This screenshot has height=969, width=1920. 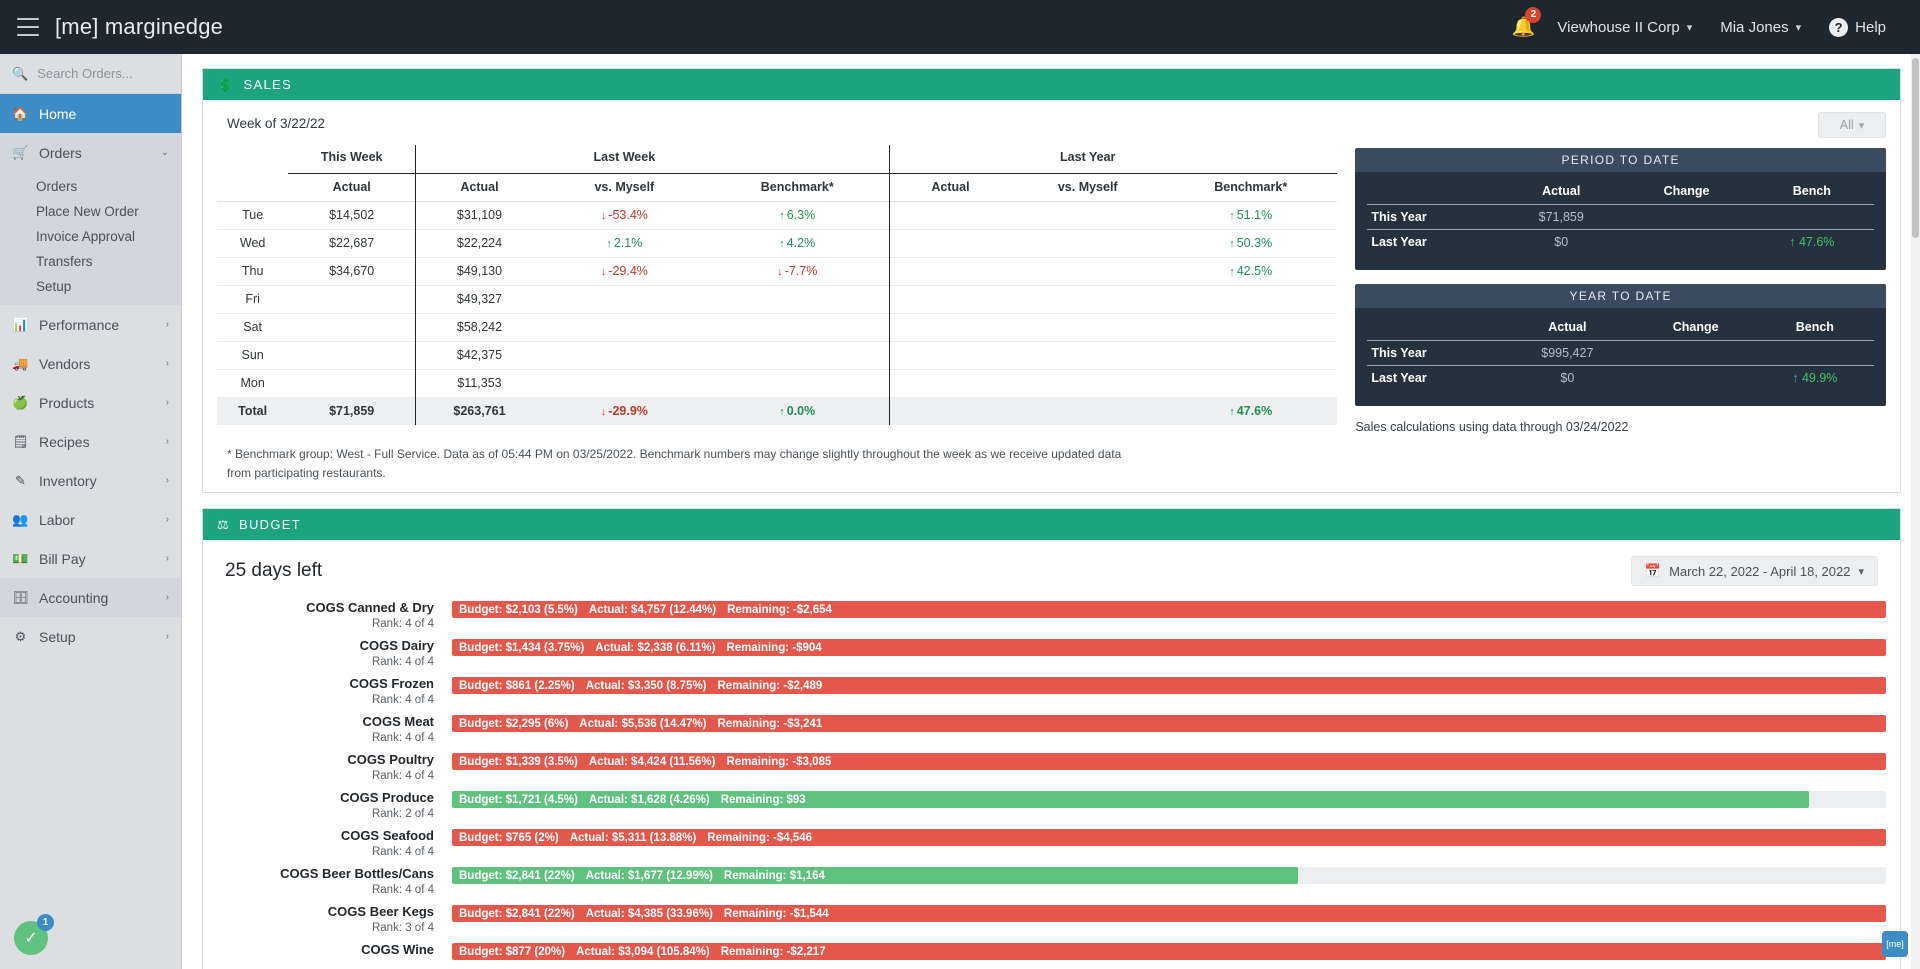 I want to click on sidebar-item-label: Orders, so click(x=60, y=152).